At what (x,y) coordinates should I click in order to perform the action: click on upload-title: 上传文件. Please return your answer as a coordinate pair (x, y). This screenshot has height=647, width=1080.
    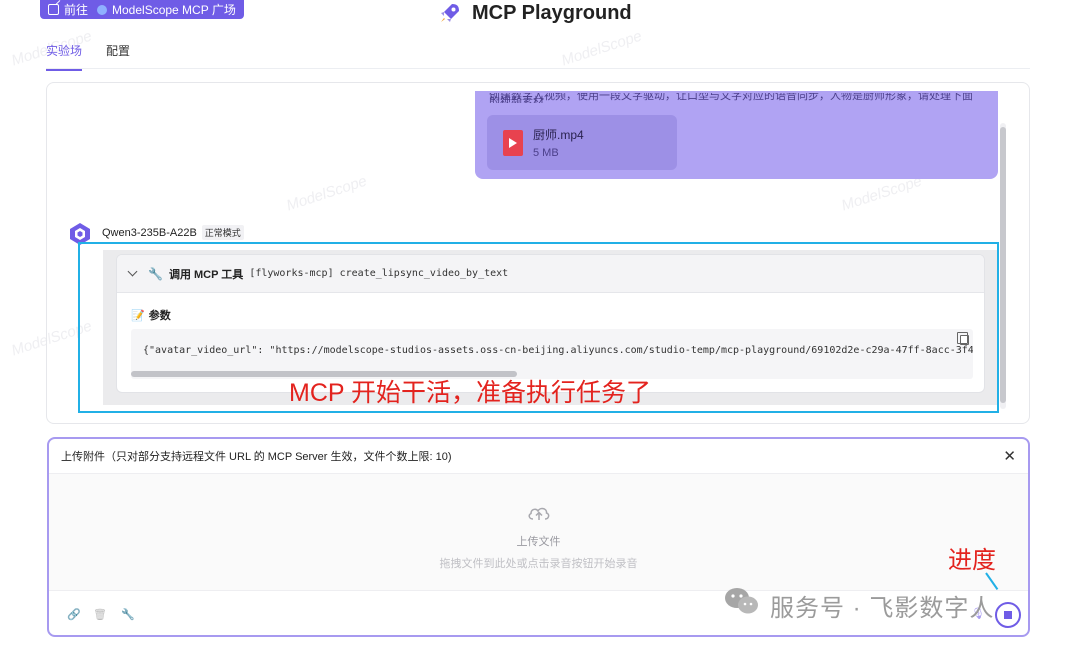
    Looking at the image, I should click on (538, 542).